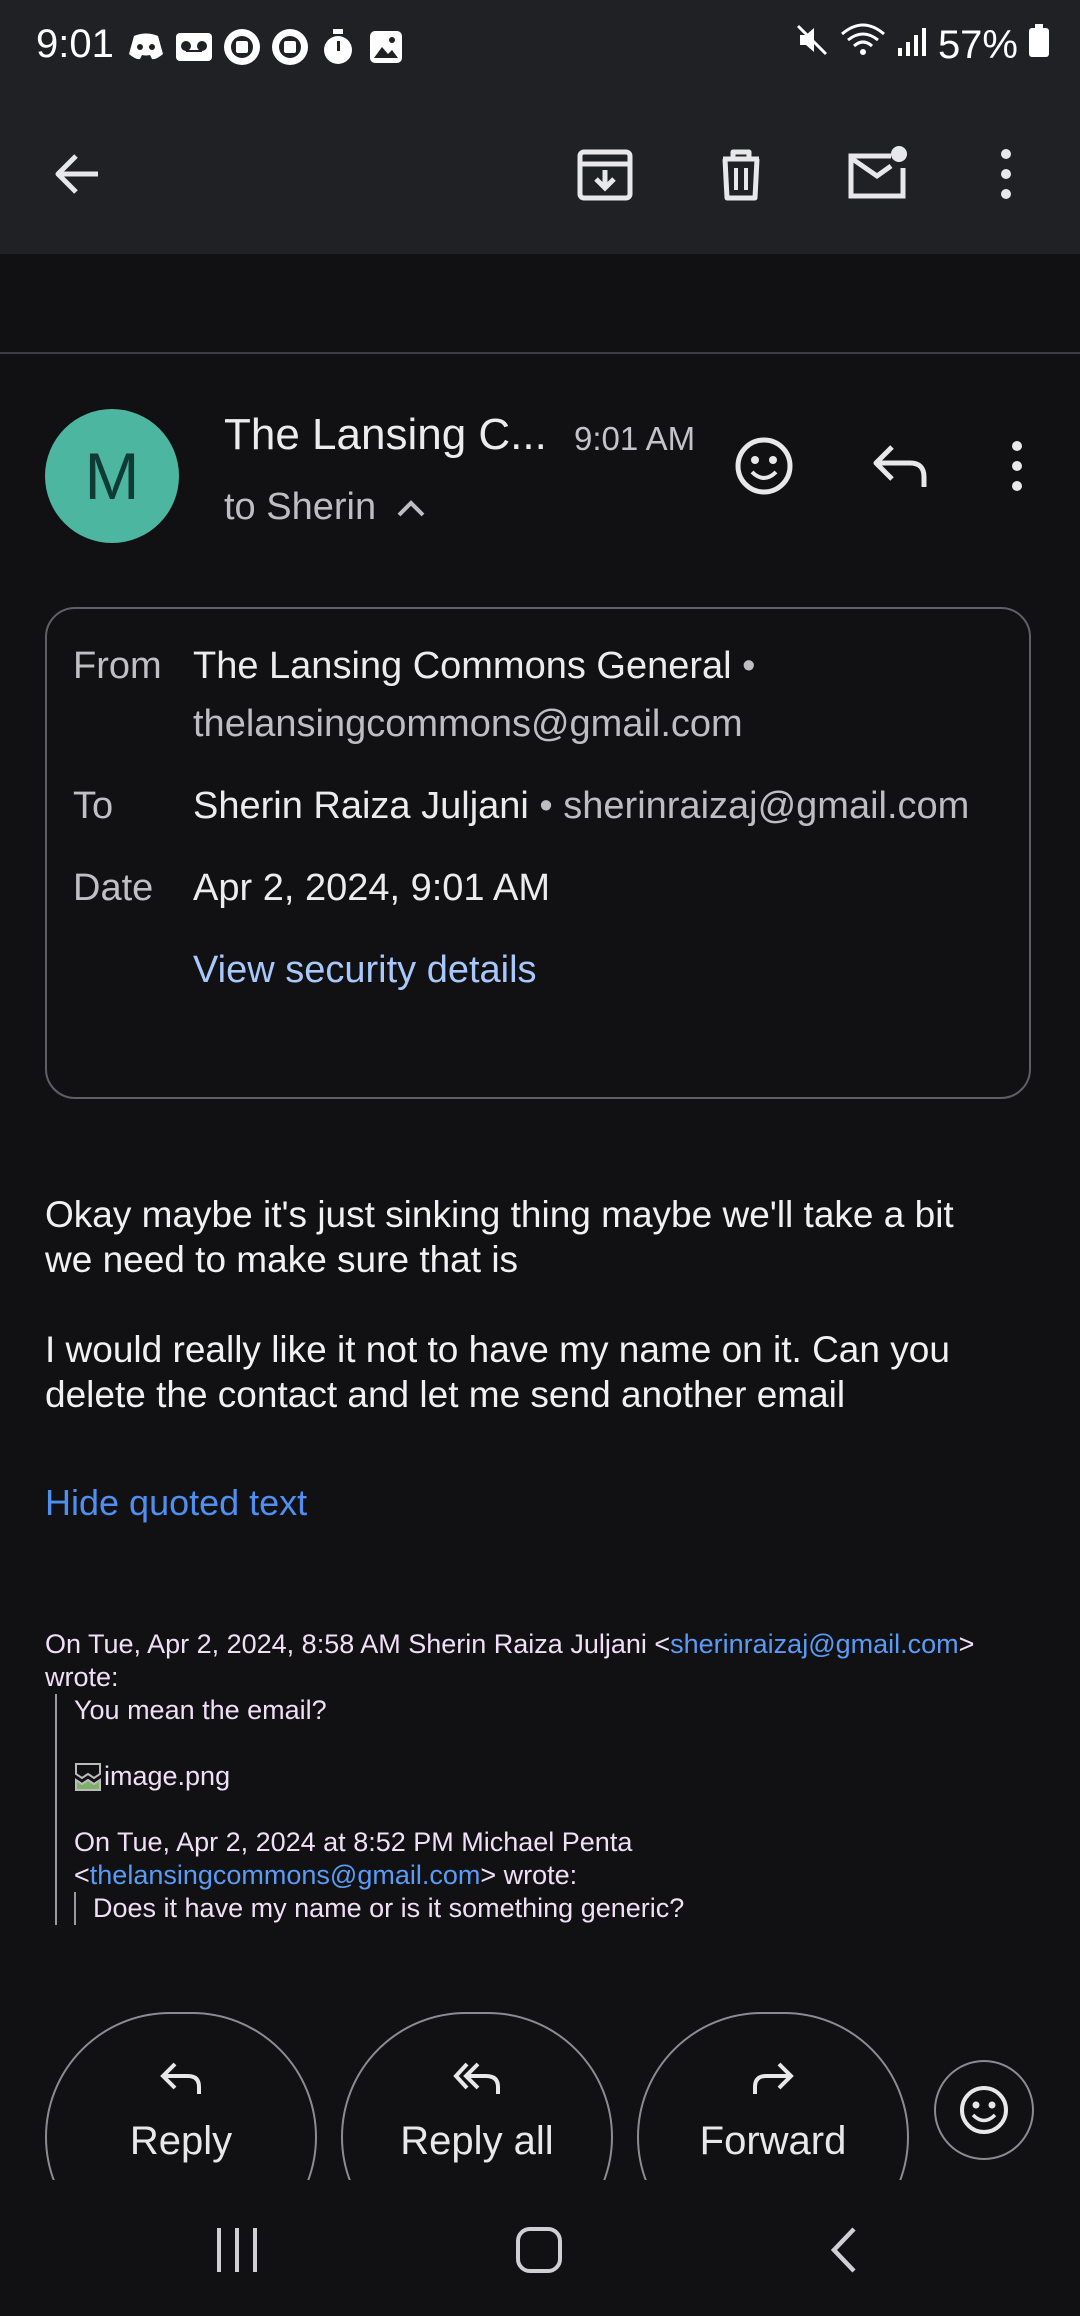 This screenshot has width=1080, height=2316. Describe the element at coordinates (181, 2141) in the screenshot. I see `reply-label: Reply` at that location.